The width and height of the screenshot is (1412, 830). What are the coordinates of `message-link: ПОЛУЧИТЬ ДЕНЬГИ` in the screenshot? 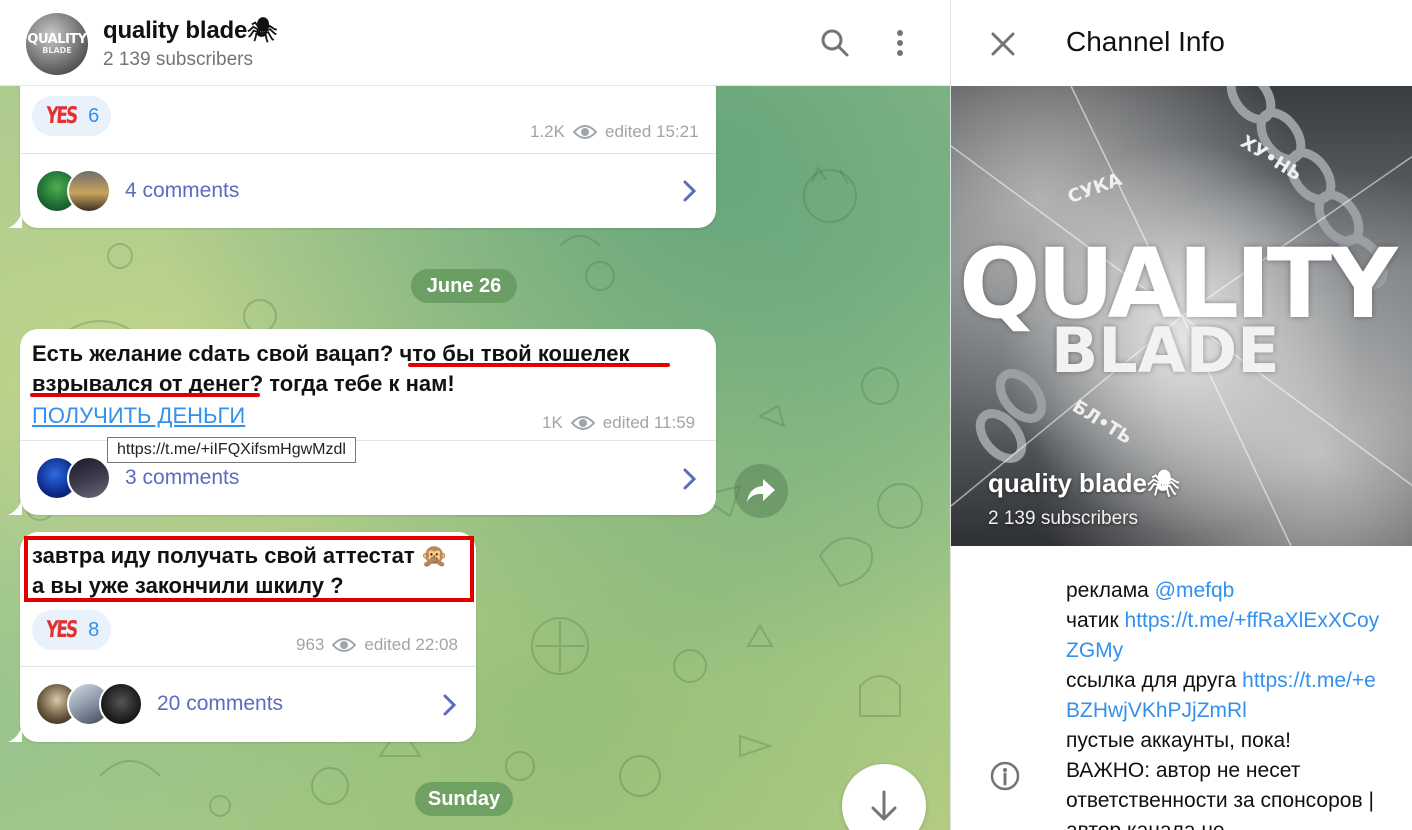 It's located at (138, 416).